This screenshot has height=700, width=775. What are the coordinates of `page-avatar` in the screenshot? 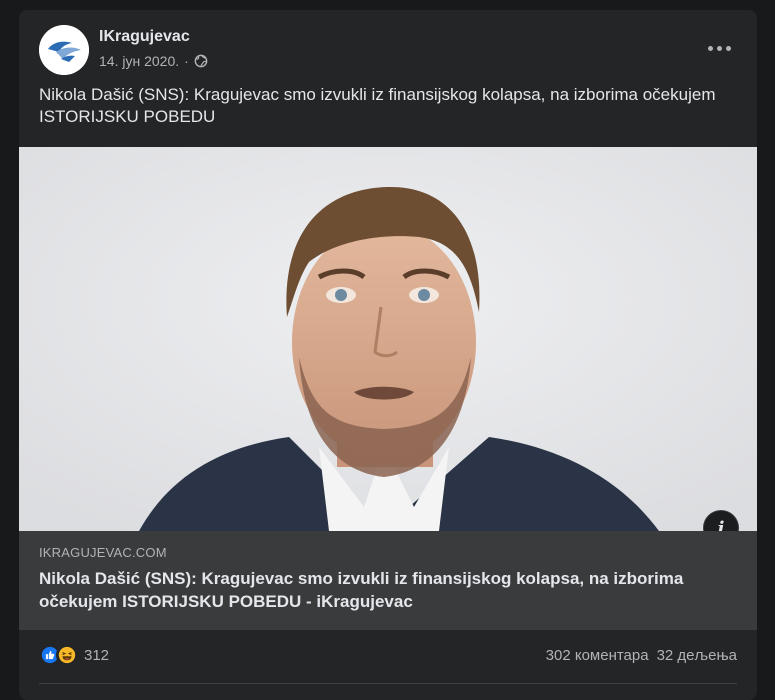 It's located at (64, 50).